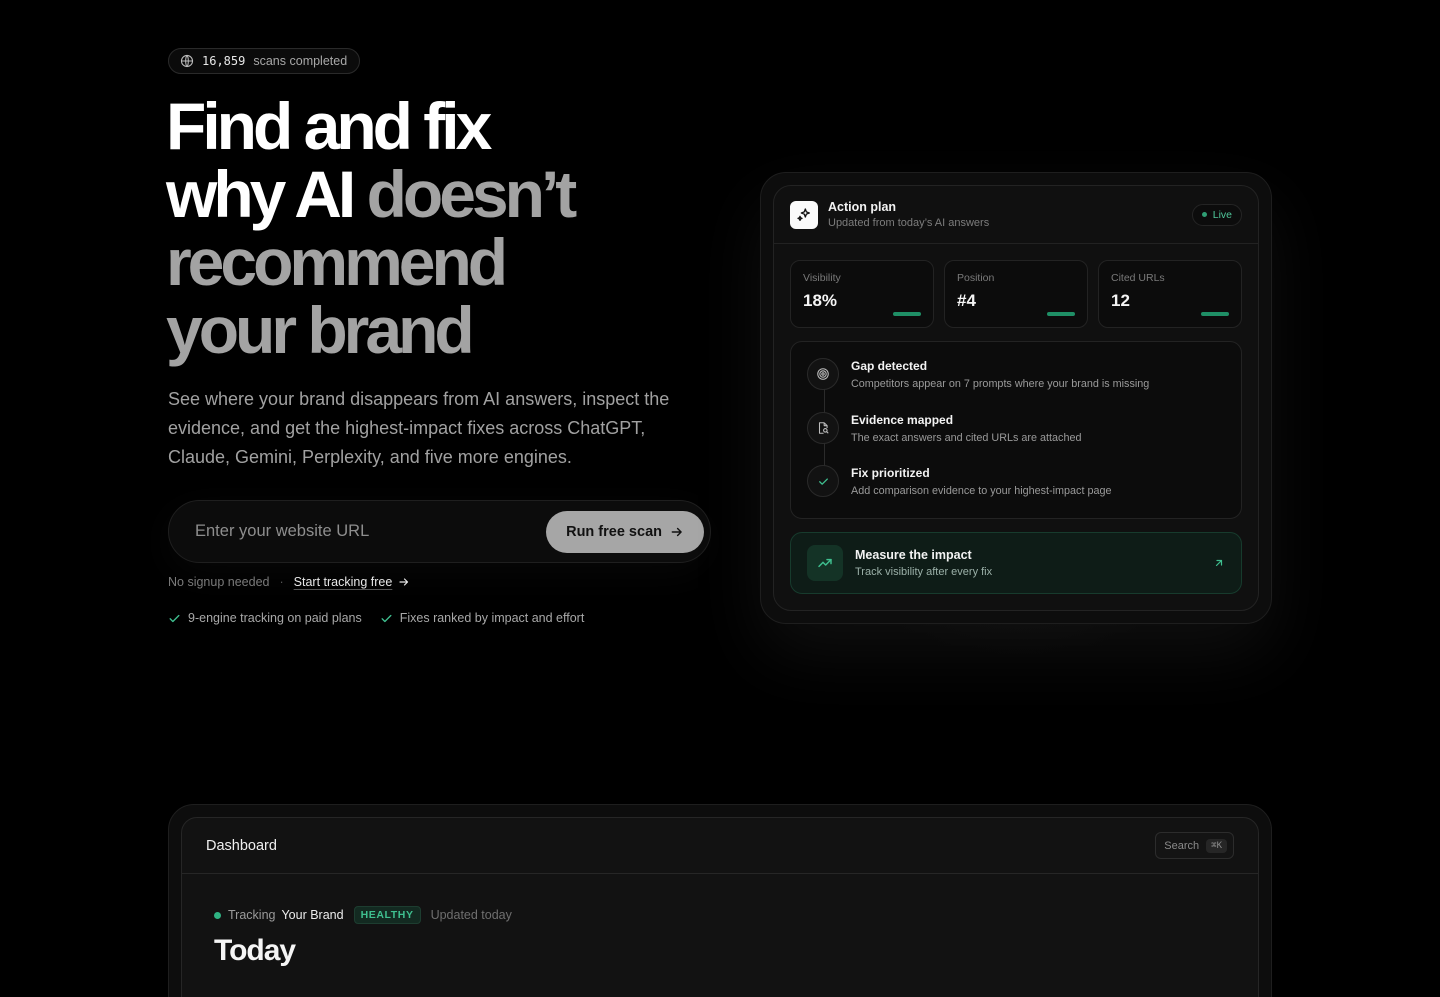  I want to click on tracking-label: Tracking, so click(252, 915).